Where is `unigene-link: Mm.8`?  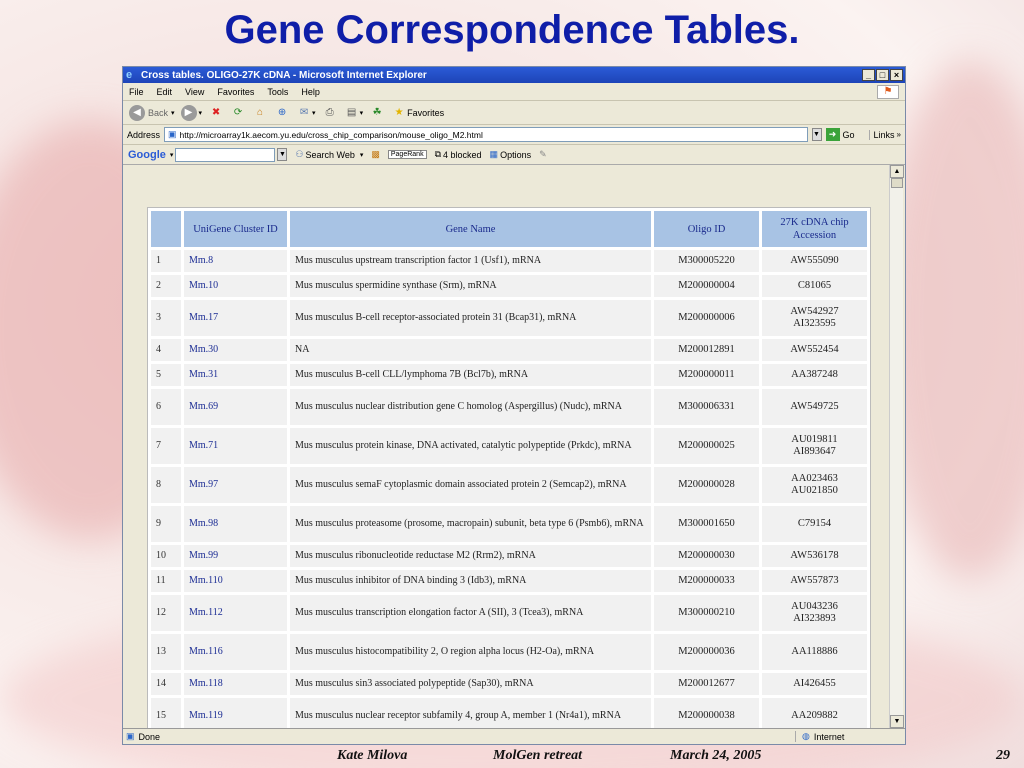 unigene-link: Mm.8 is located at coordinates (235, 261).